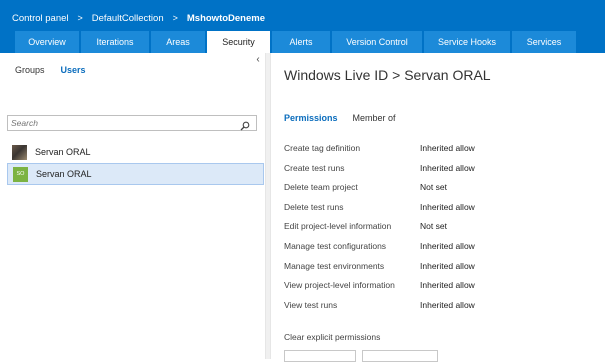 This screenshot has height=362, width=605. Describe the element at coordinates (322, 148) in the screenshot. I see `permission-name: Create tag definition` at that location.